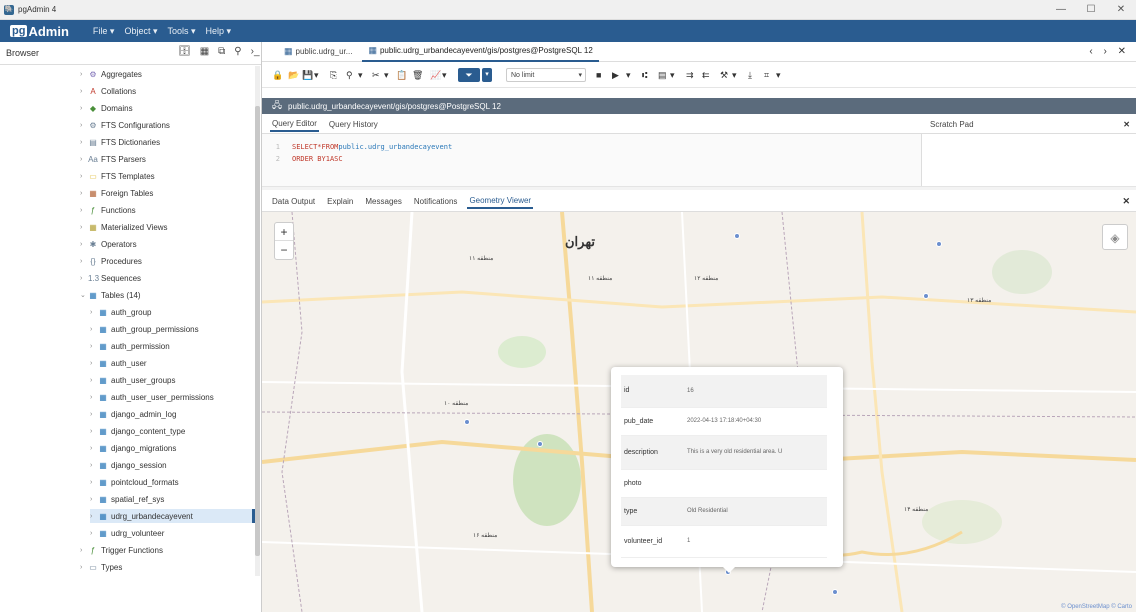 This screenshot has height=612, width=1136. I want to click on filter-dropdown-icon: ▾, so click(487, 75).